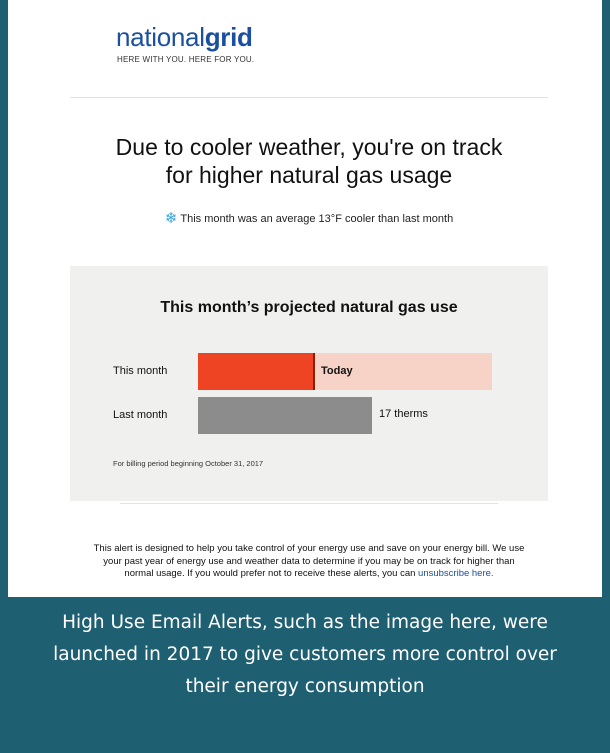  I want to click on brand-tagline: HERE WITH YOU. HERE FOR YOU., so click(186, 59).